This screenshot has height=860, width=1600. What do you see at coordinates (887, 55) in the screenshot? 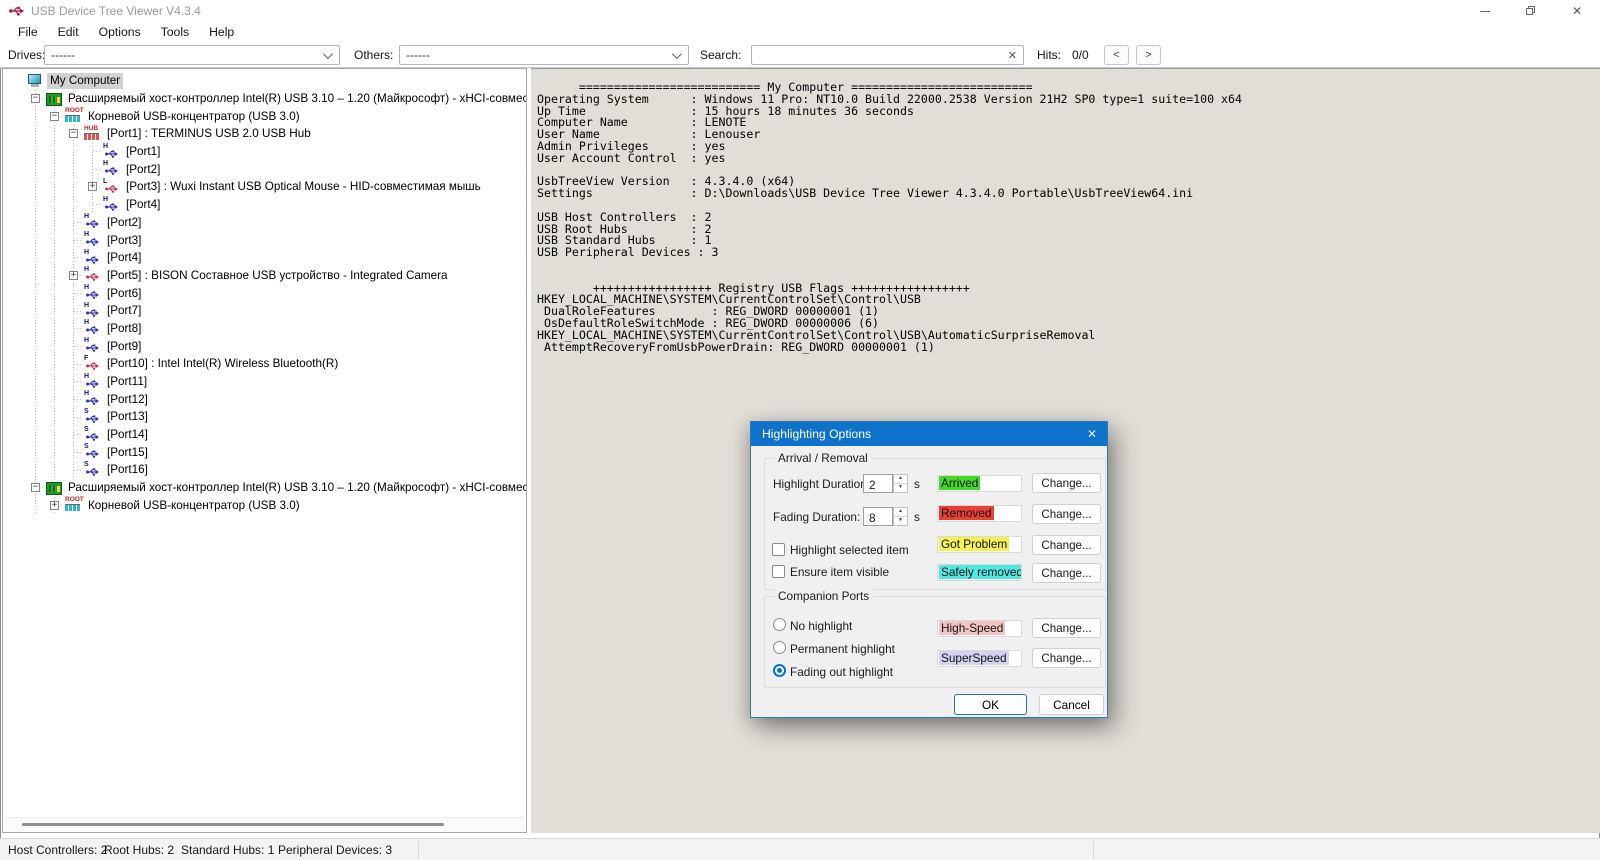
I see `search-input: ✕` at bounding box center [887, 55].